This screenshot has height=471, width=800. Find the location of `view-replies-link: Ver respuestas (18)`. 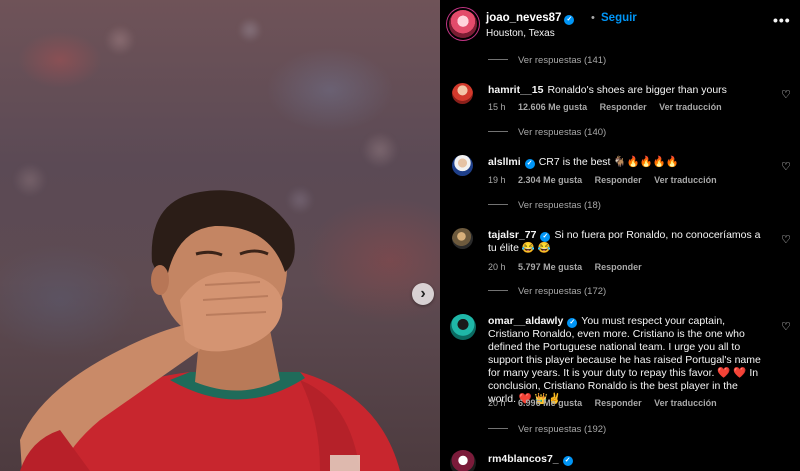

view-replies-link: Ver respuestas (18) is located at coordinates (544, 205).